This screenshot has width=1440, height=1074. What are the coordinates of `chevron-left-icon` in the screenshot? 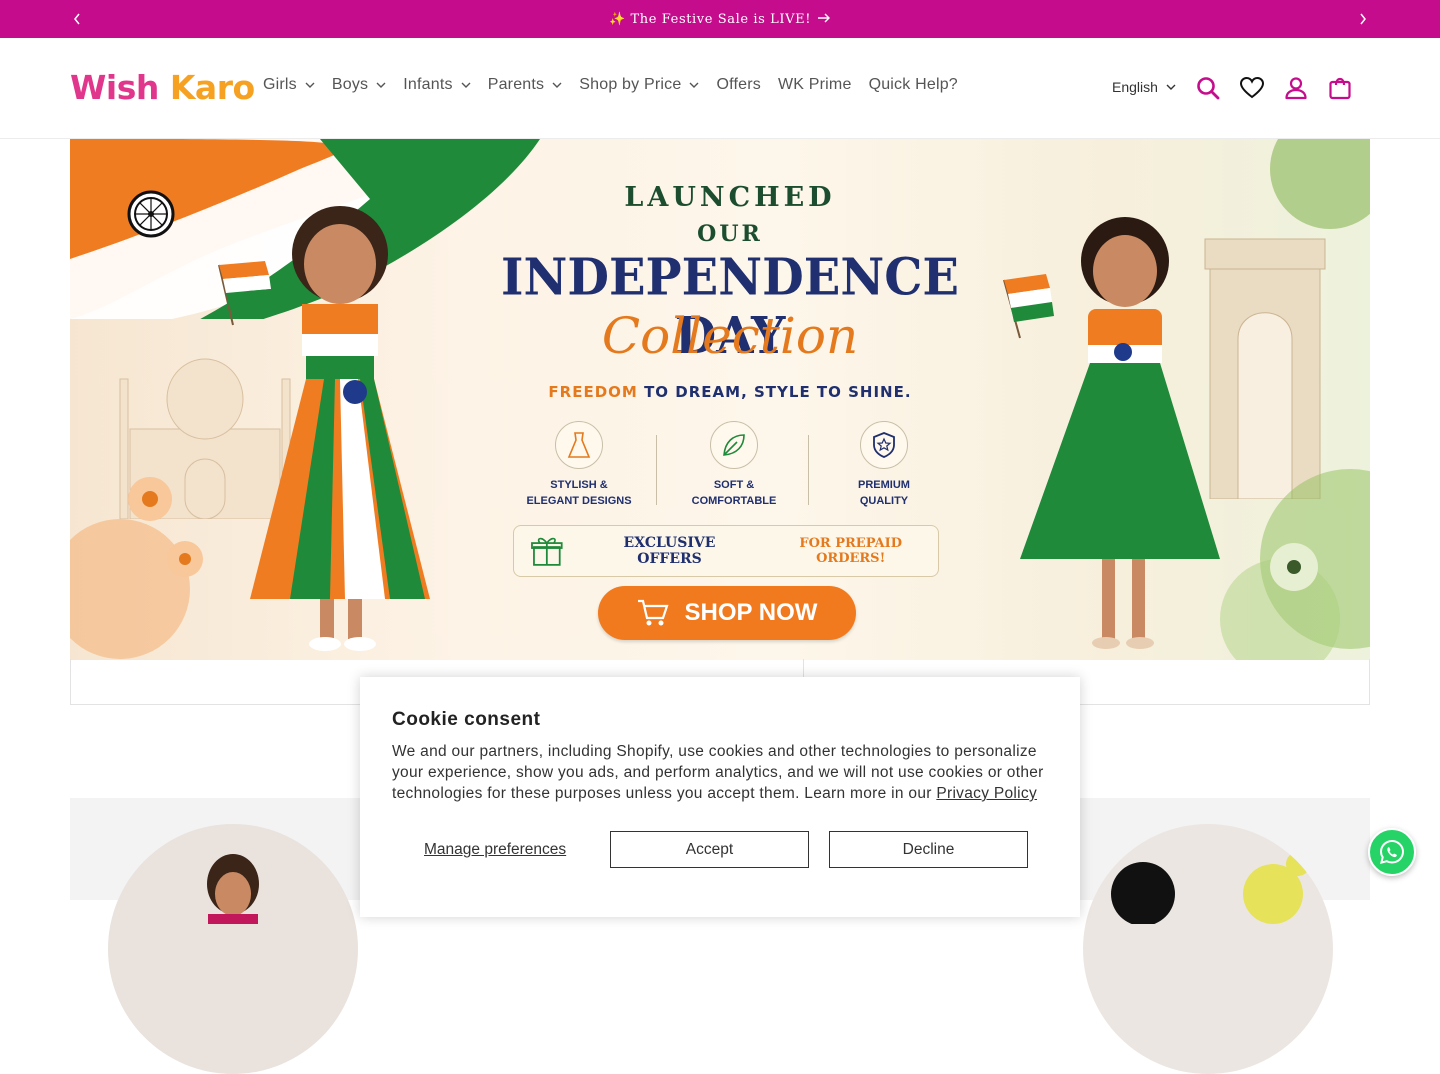 It's located at (77, 19).